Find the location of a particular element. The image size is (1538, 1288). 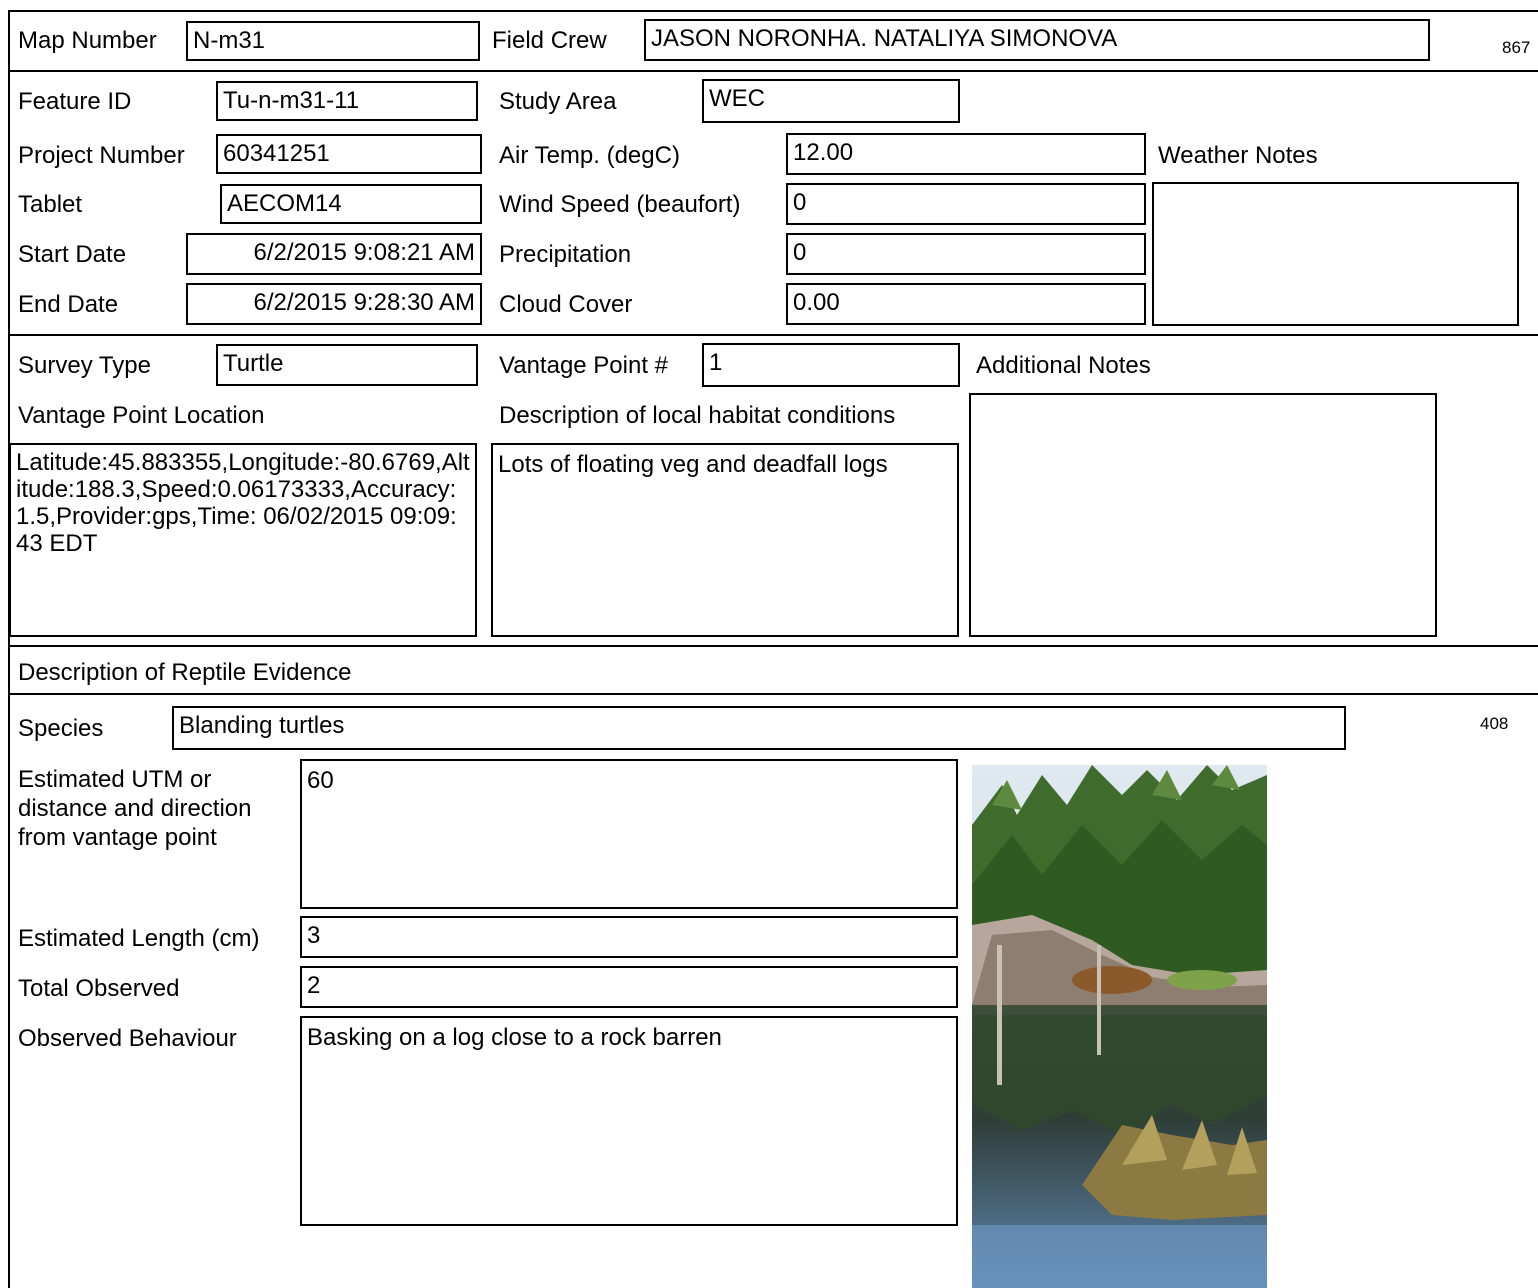

utm-field: 60 is located at coordinates (629, 834).